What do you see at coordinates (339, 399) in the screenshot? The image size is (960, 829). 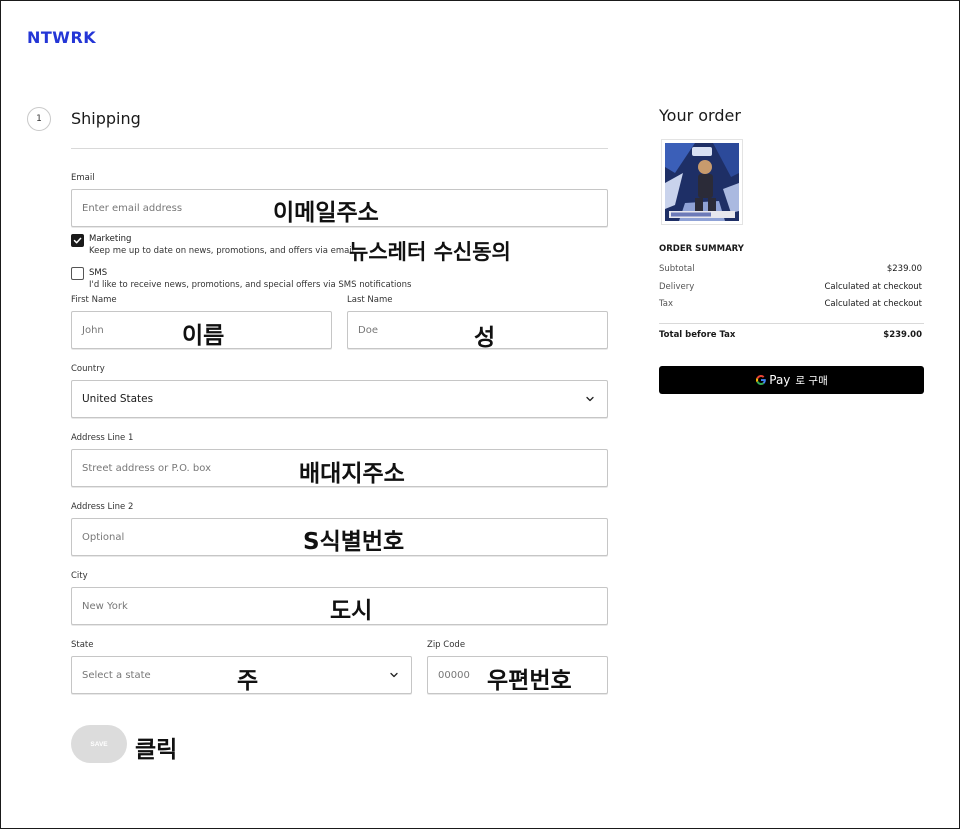 I see `country-select: United States` at bounding box center [339, 399].